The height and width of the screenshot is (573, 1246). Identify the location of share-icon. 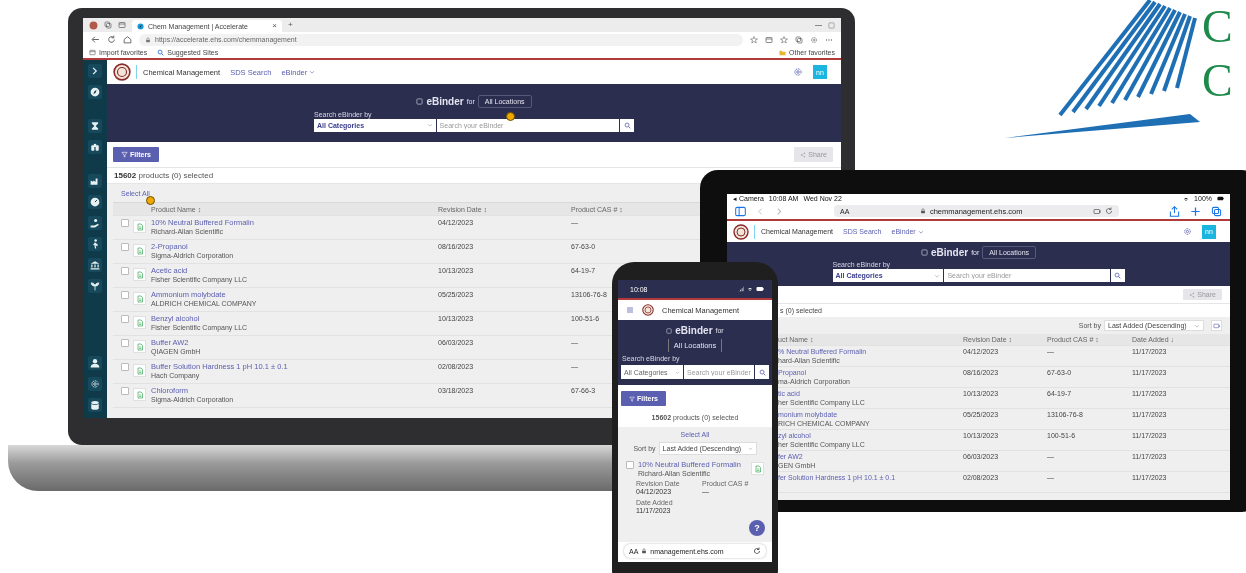
(803, 154).